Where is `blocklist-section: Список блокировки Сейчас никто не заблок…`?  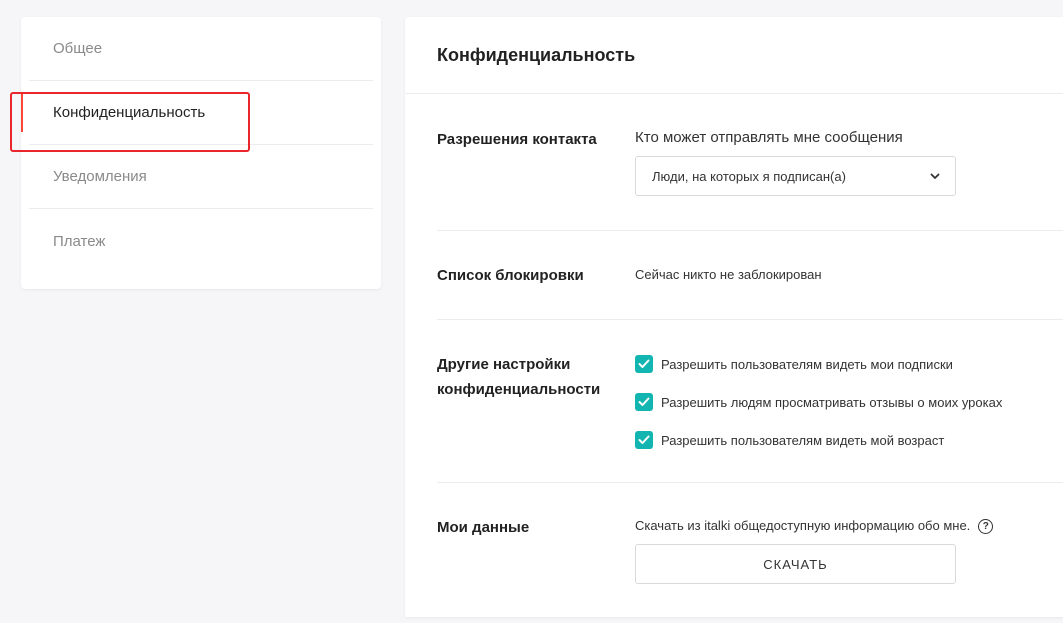
blocklist-section: Список блокировки Сейчас никто не заблок… is located at coordinates (750, 275).